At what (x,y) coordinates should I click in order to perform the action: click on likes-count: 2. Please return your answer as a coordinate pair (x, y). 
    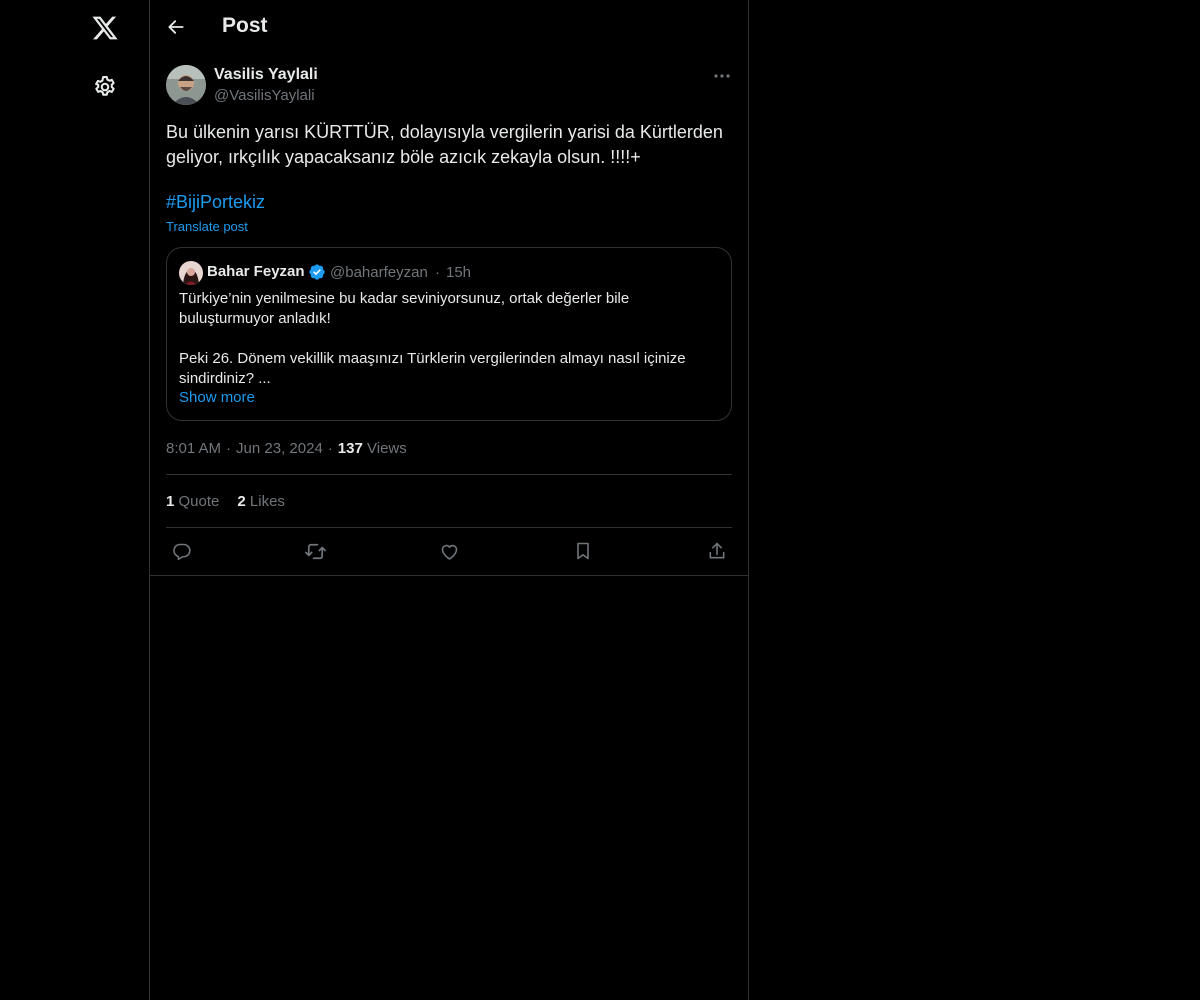
    Looking at the image, I should click on (241, 501).